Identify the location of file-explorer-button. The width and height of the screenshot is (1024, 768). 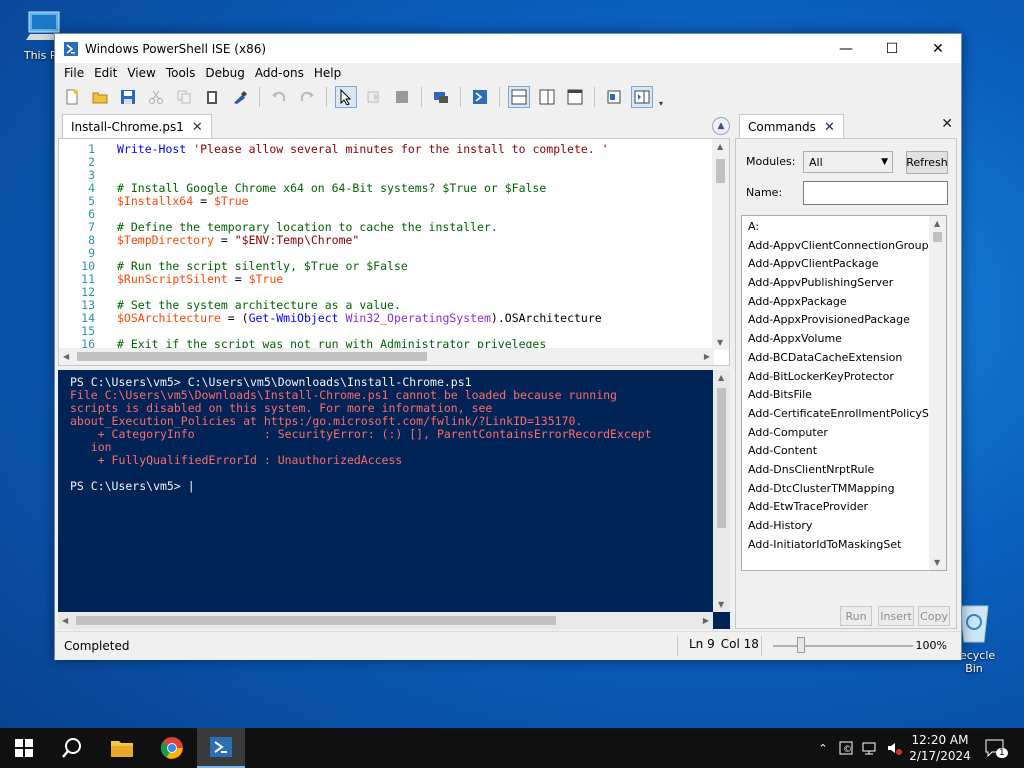
(122, 748).